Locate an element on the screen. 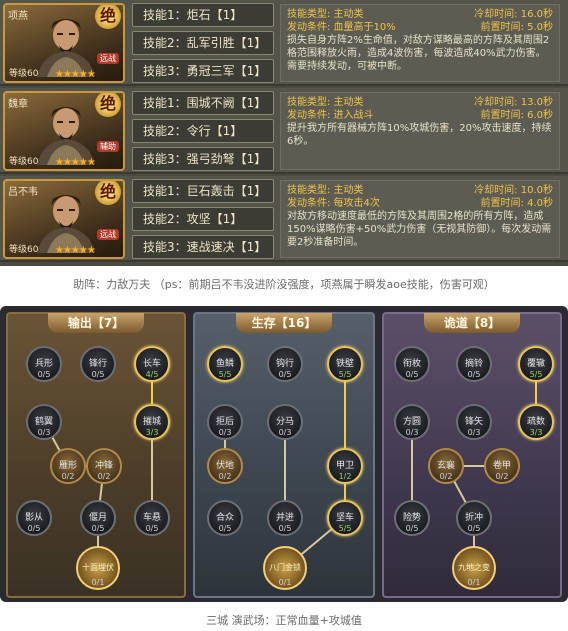 Image resolution: width=568 pixels, height=631 pixels. hero-name: 项燕 is located at coordinates (18, 16).